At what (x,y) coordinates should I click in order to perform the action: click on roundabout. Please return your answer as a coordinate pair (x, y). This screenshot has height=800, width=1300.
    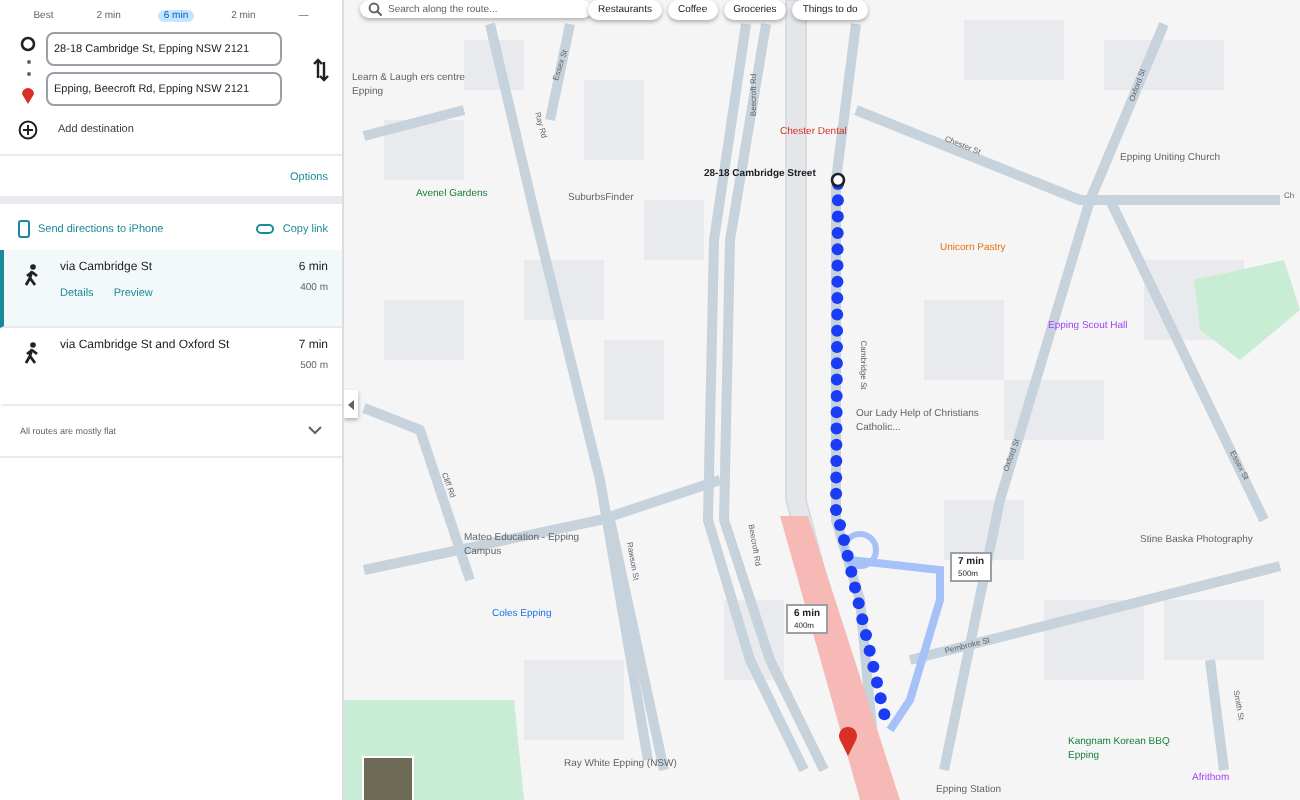
    Looking at the image, I should click on (860, 550).